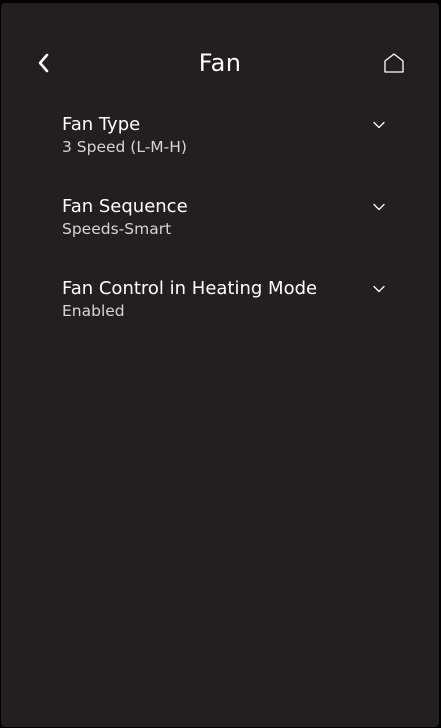 The width and height of the screenshot is (441, 728). I want to click on home-button, so click(394, 63).